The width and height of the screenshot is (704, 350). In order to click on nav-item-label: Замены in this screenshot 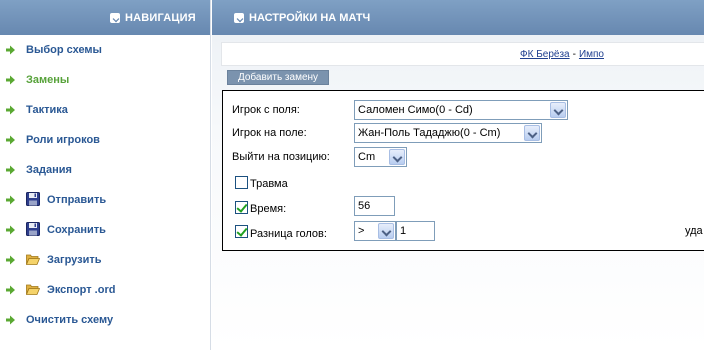, I will do `click(48, 80)`.